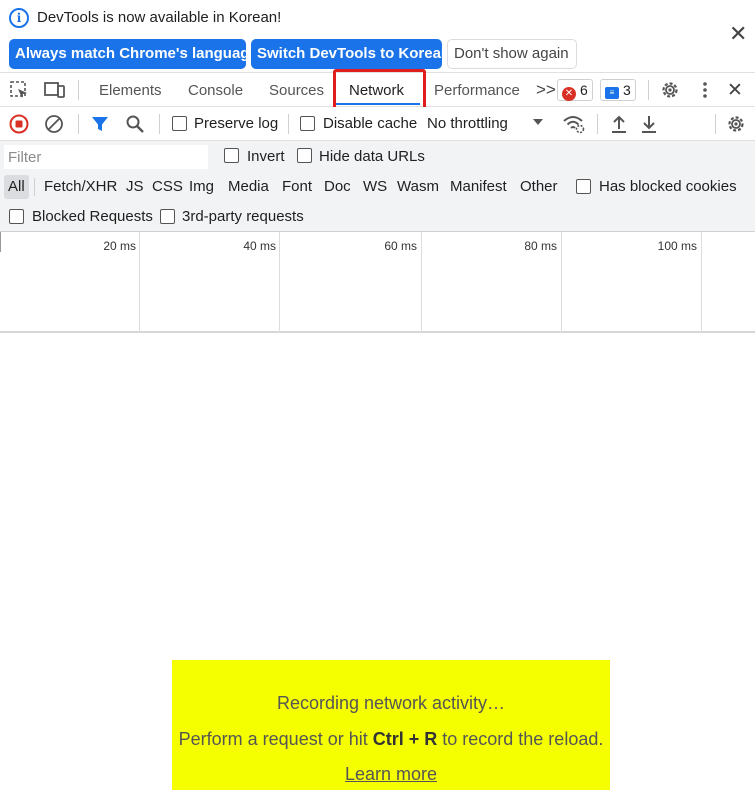 This screenshot has width=755, height=799. What do you see at coordinates (275, 739) in the screenshot?
I see `instruction-prefix: Perform a request or hit` at bounding box center [275, 739].